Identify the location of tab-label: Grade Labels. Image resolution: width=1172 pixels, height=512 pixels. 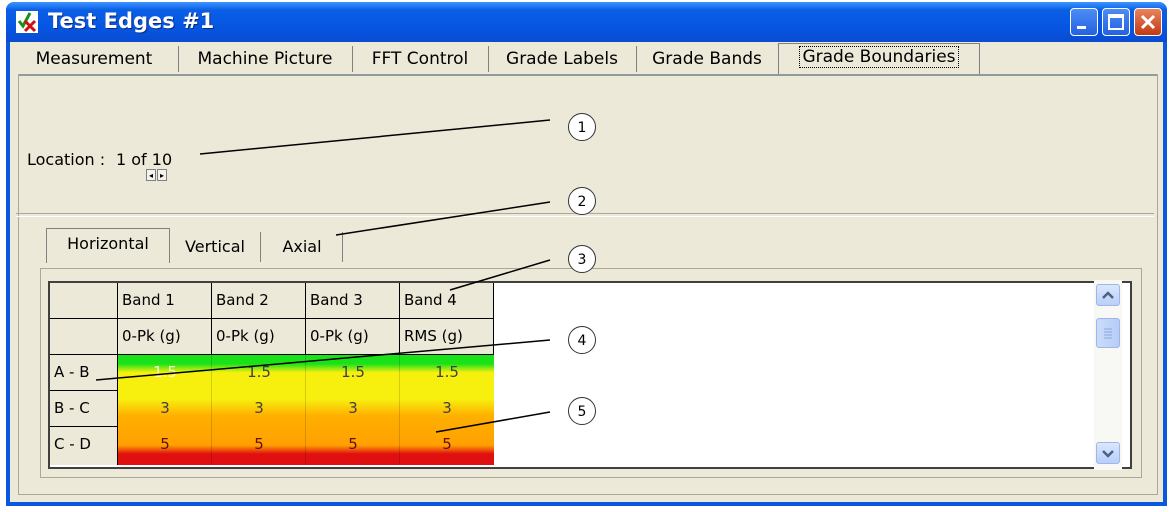
(562, 59).